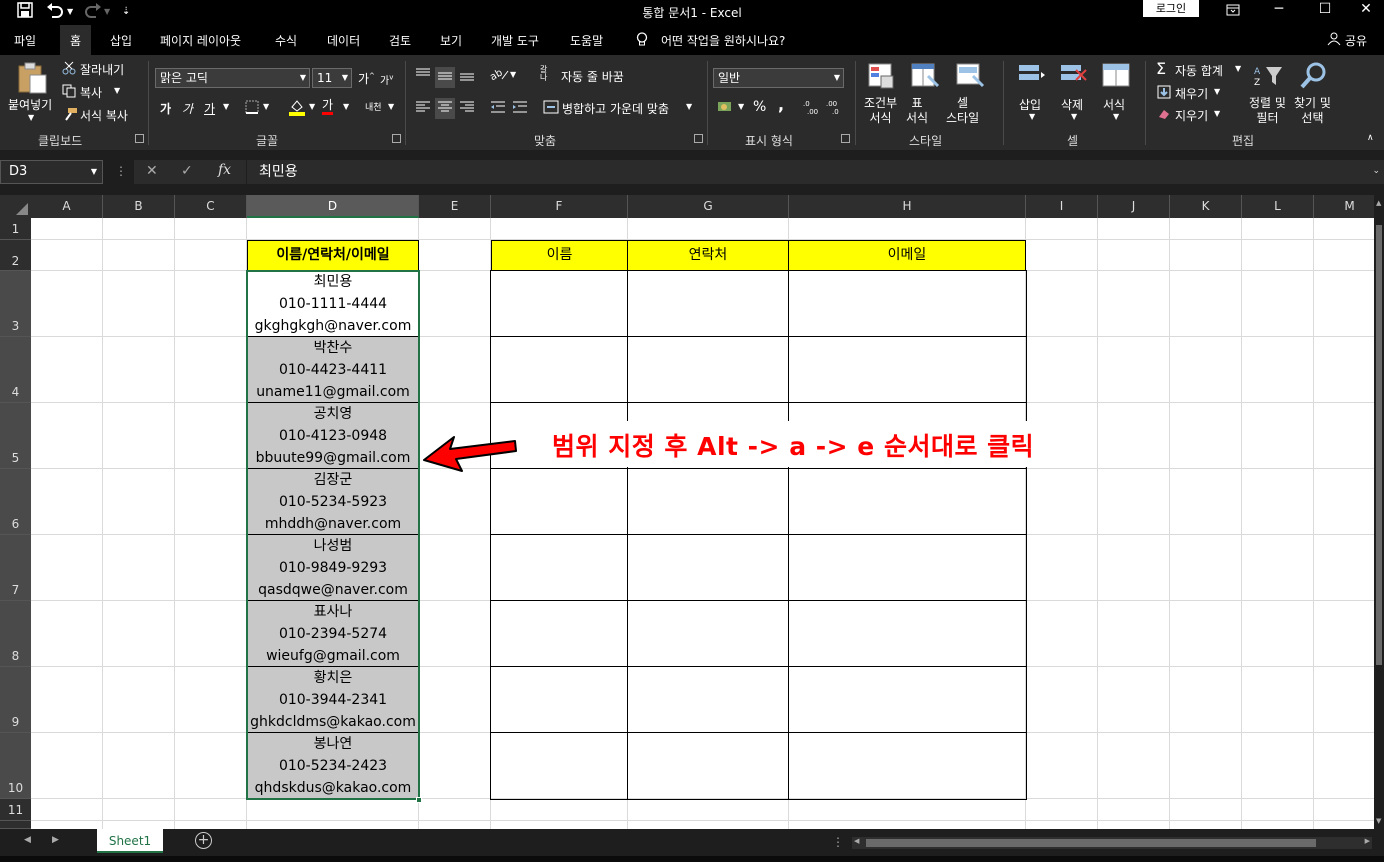  I want to click on sort-filter-icon: AZ, so click(1269, 77).